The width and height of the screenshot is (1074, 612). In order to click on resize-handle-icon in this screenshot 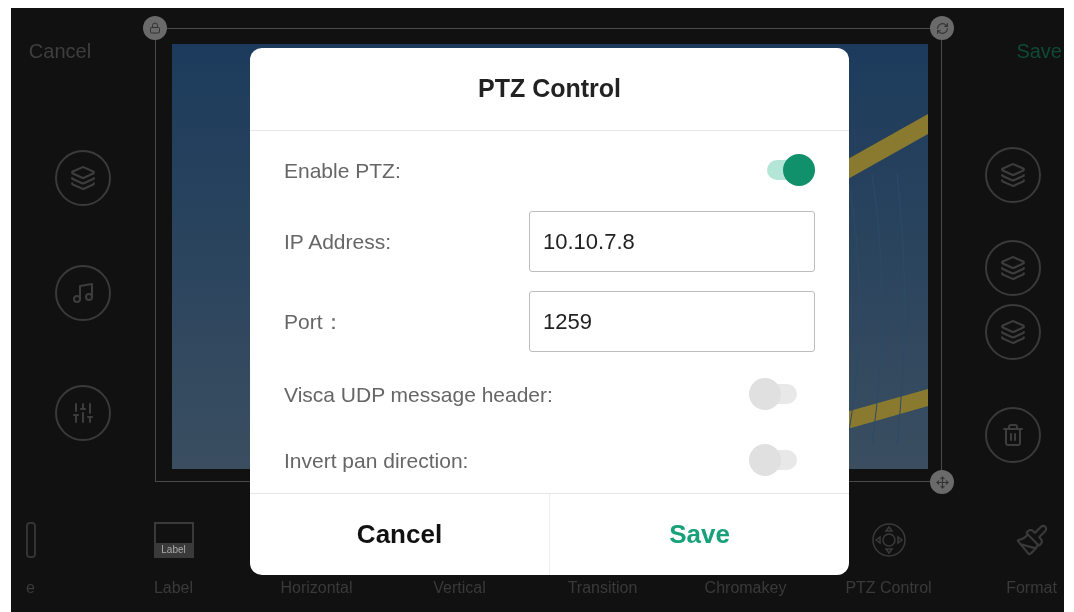, I will do `click(942, 482)`.